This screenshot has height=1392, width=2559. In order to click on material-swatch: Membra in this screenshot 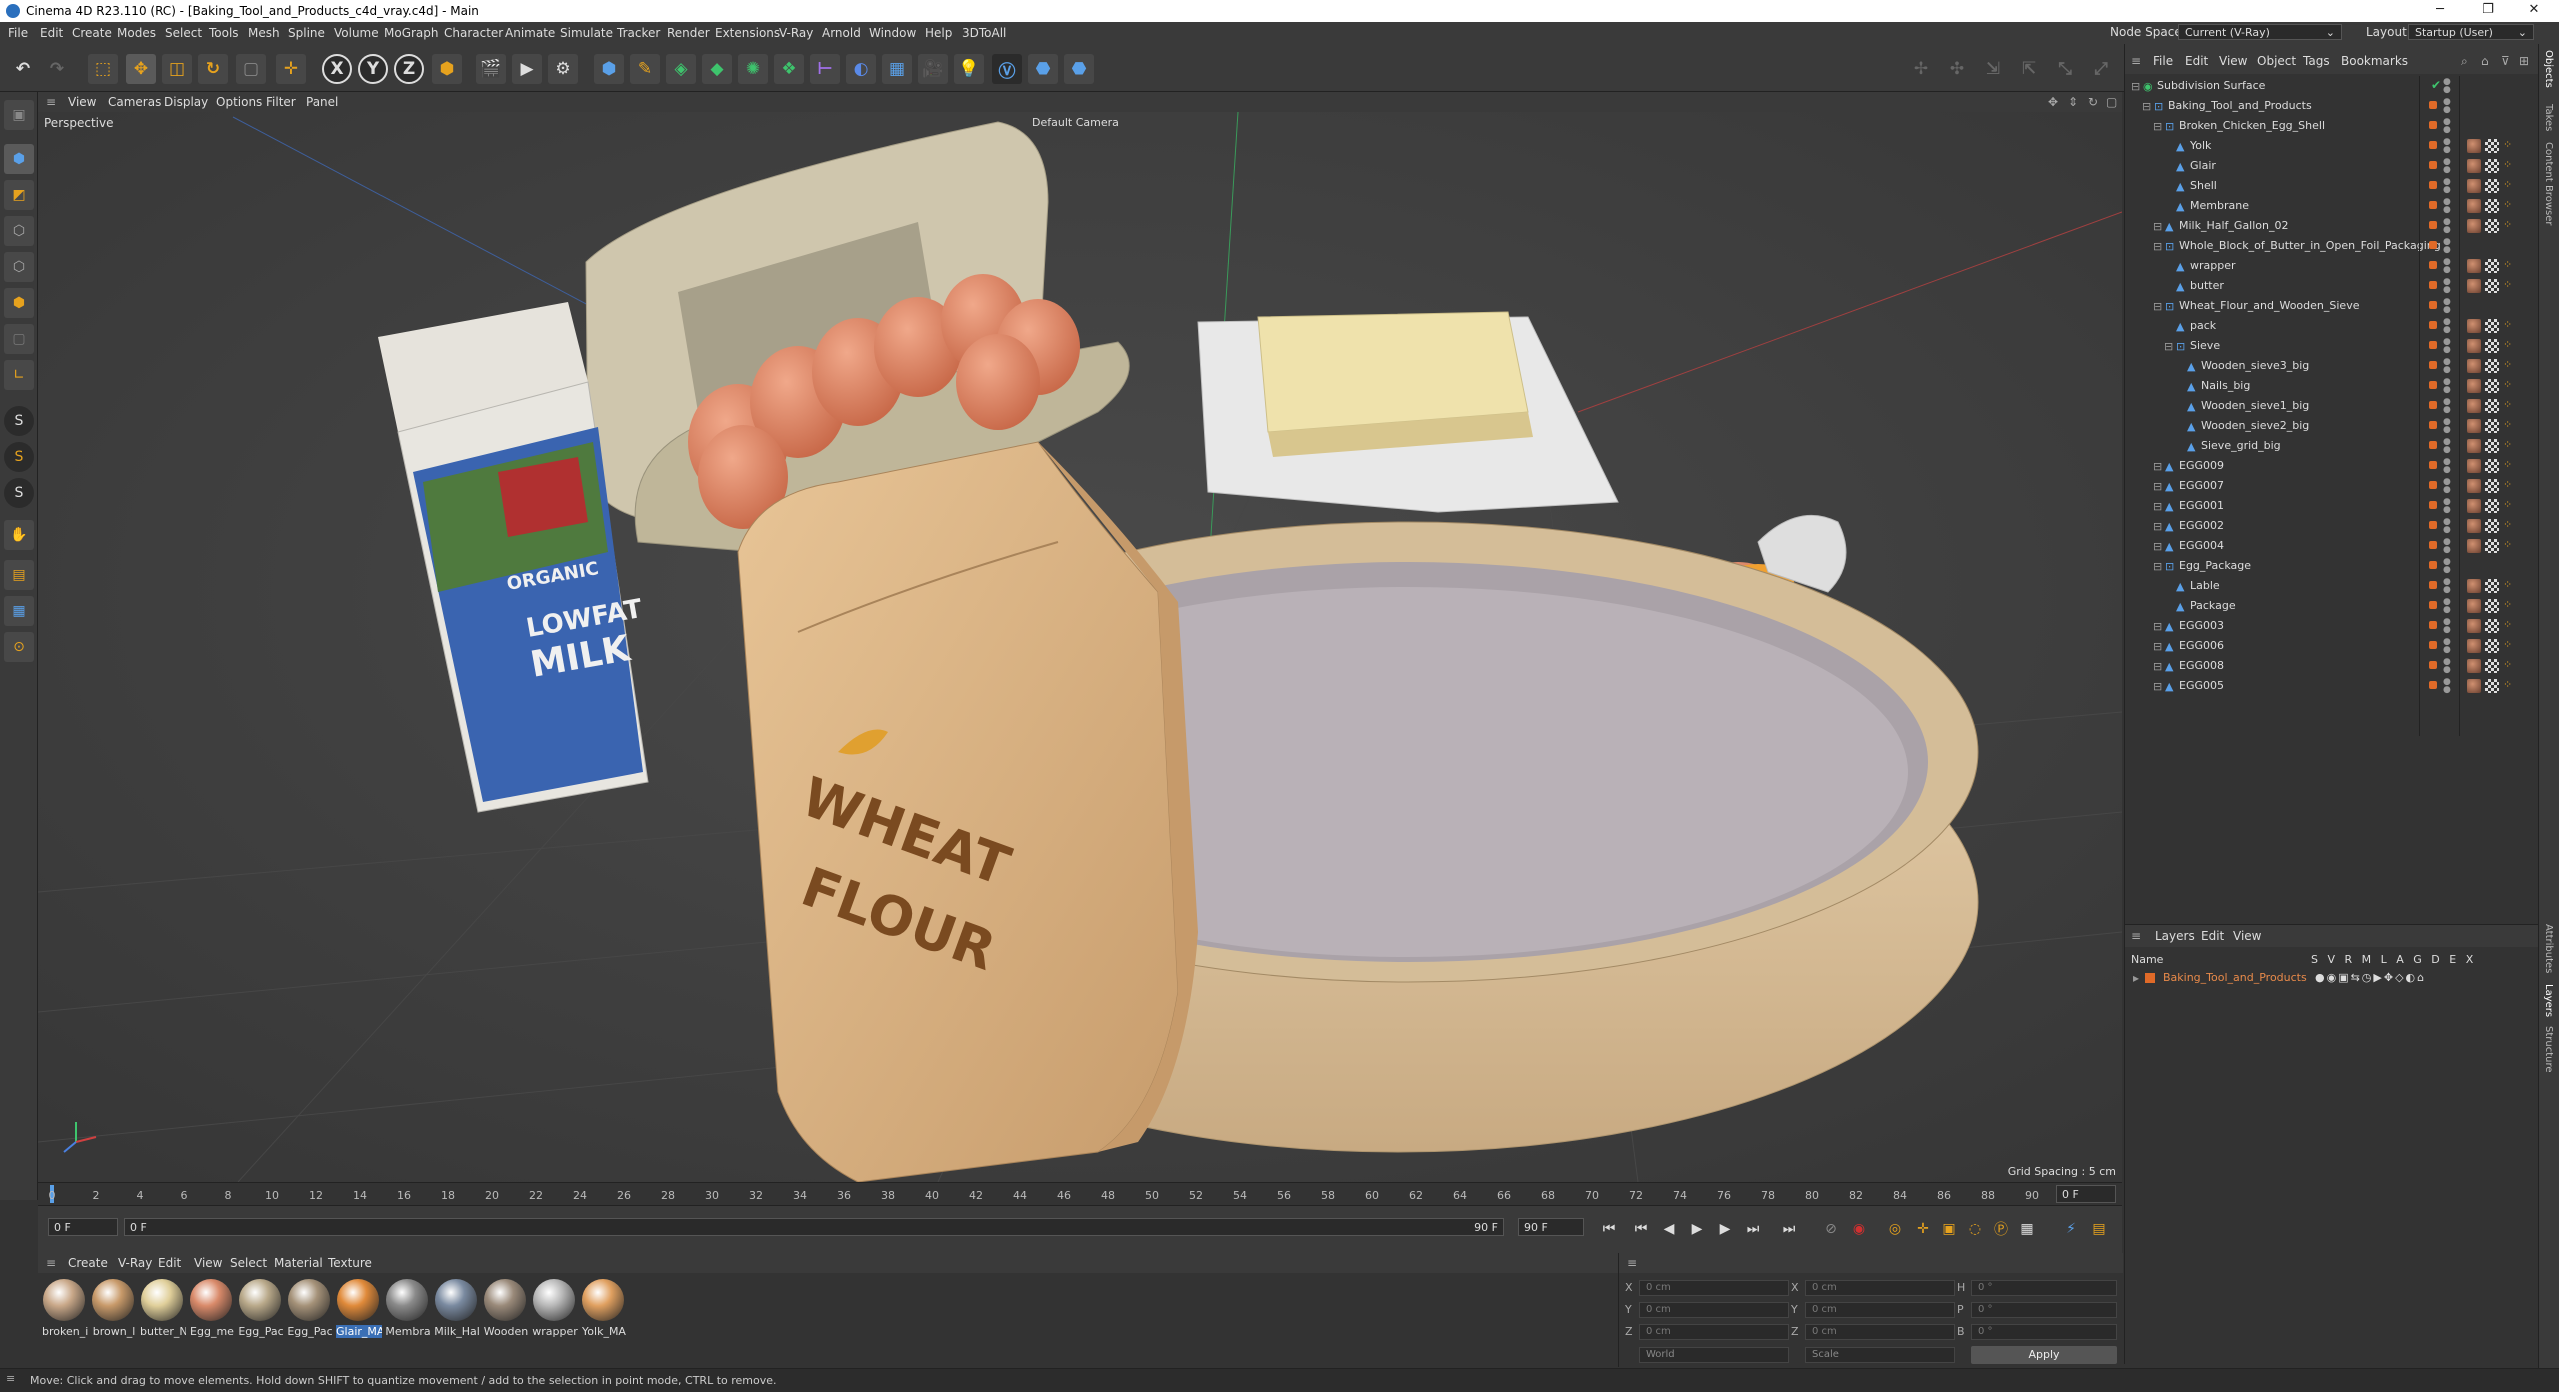, I will do `click(408, 1314)`.